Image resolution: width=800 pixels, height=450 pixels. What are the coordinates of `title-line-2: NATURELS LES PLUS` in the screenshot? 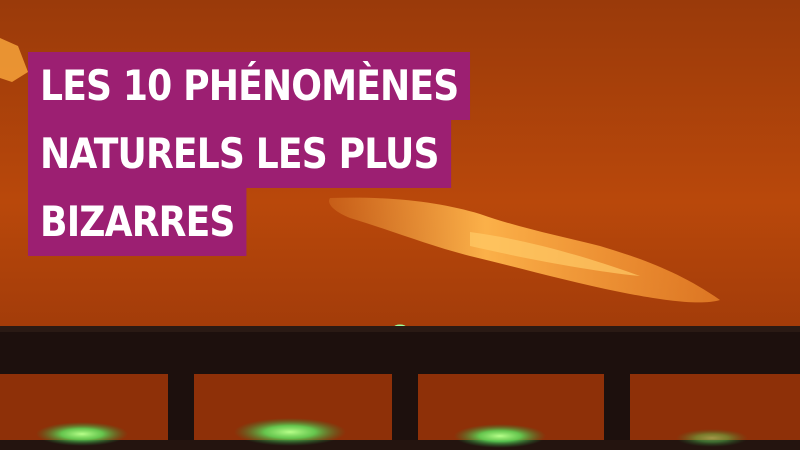 It's located at (239, 154).